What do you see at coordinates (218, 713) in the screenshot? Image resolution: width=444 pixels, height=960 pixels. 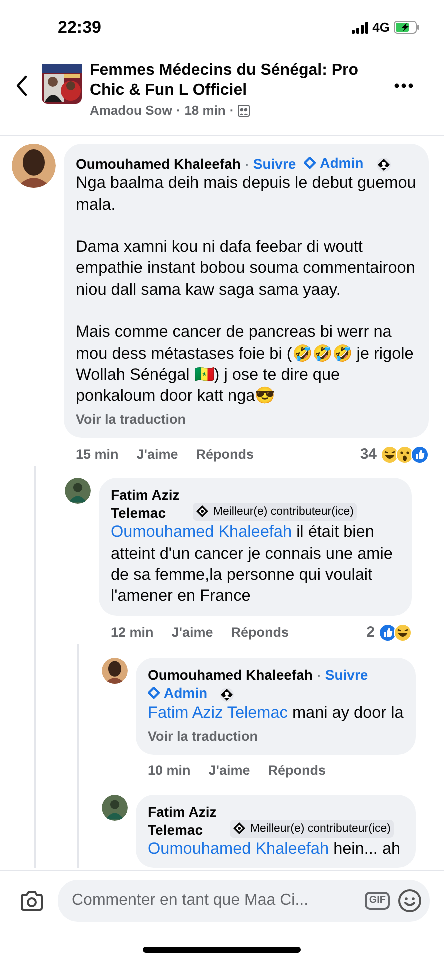 I see `mention-link: Fatim Aziz Telemac` at bounding box center [218, 713].